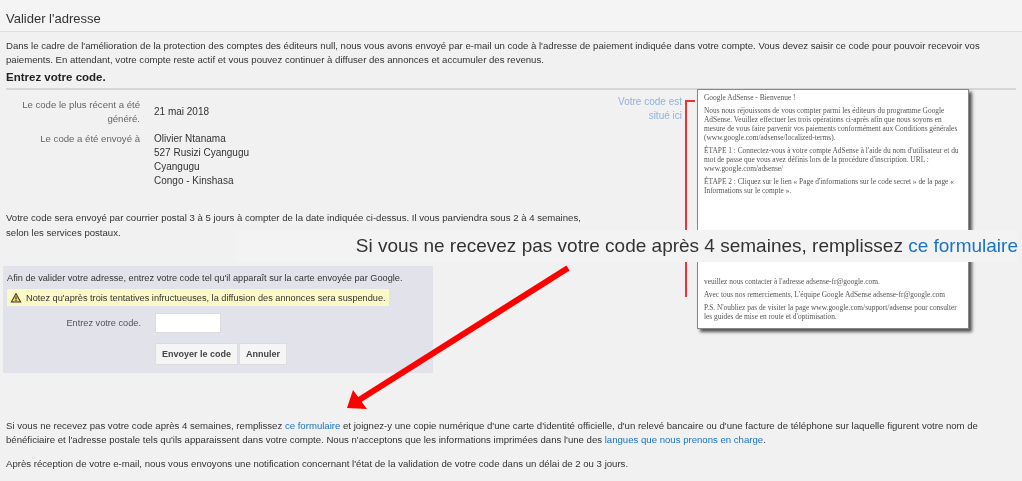  What do you see at coordinates (206, 297) in the screenshot?
I see `warning-text: Notez qu'après trois tentatives infructueuses, la diffusion des annonces sera suspendue.` at bounding box center [206, 297].